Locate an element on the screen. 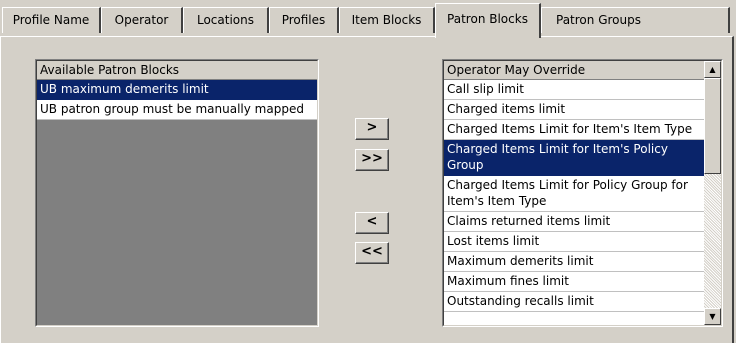 This screenshot has width=736, height=343. available-blocks-header: Available Patron Blocks is located at coordinates (177, 70).